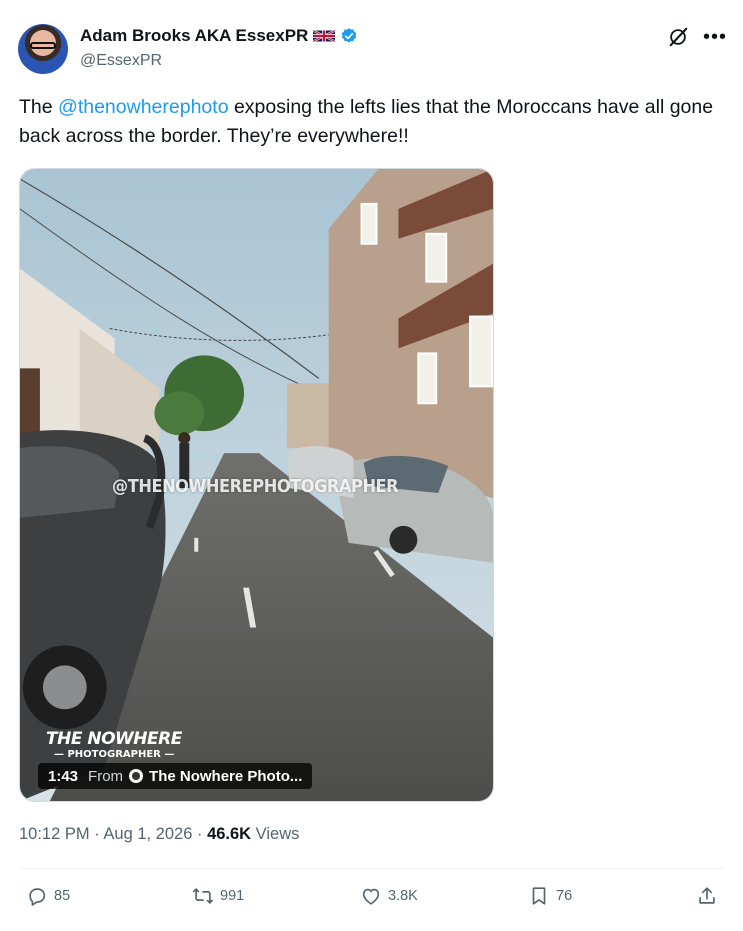  Describe the element at coordinates (114, 739) in the screenshot. I see `brand-line-1: THE NOWHERE` at that location.